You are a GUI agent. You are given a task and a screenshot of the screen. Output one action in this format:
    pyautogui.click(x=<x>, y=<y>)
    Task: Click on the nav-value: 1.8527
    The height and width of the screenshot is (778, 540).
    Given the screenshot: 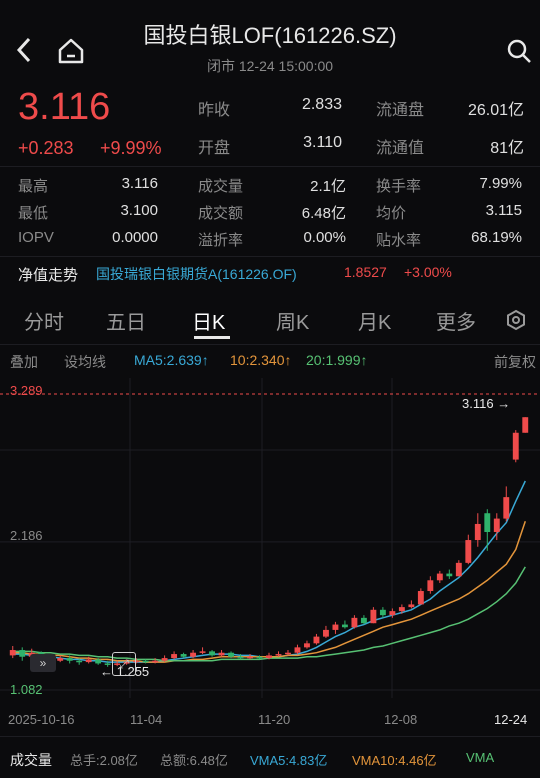 What is the action you would take?
    pyautogui.click(x=365, y=272)
    